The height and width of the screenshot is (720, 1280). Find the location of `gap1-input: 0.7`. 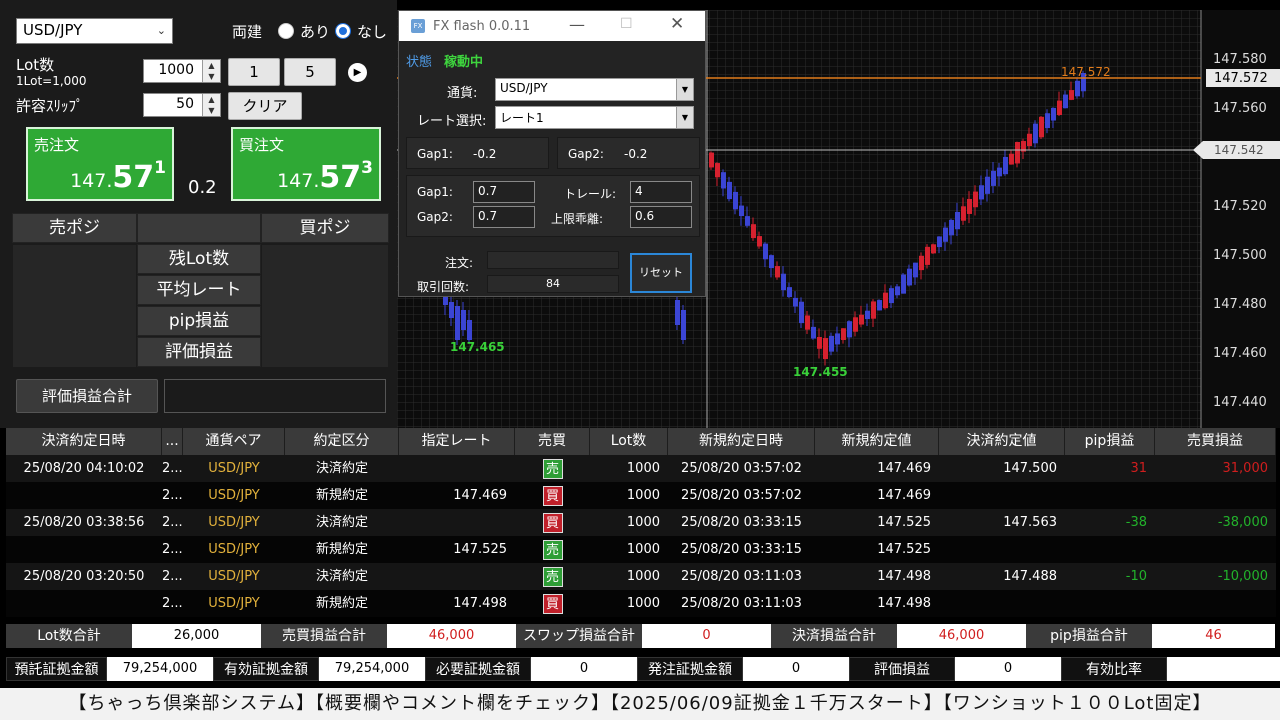

gap1-input: 0.7 is located at coordinates (504, 192).